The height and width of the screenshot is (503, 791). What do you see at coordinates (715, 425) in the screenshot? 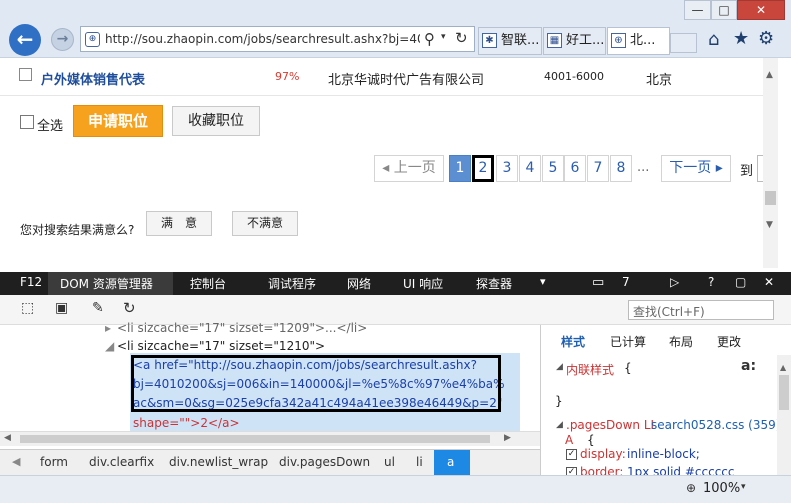
I see `rule-source-link: search0528.css (359)` at bounding box center [715, 425].